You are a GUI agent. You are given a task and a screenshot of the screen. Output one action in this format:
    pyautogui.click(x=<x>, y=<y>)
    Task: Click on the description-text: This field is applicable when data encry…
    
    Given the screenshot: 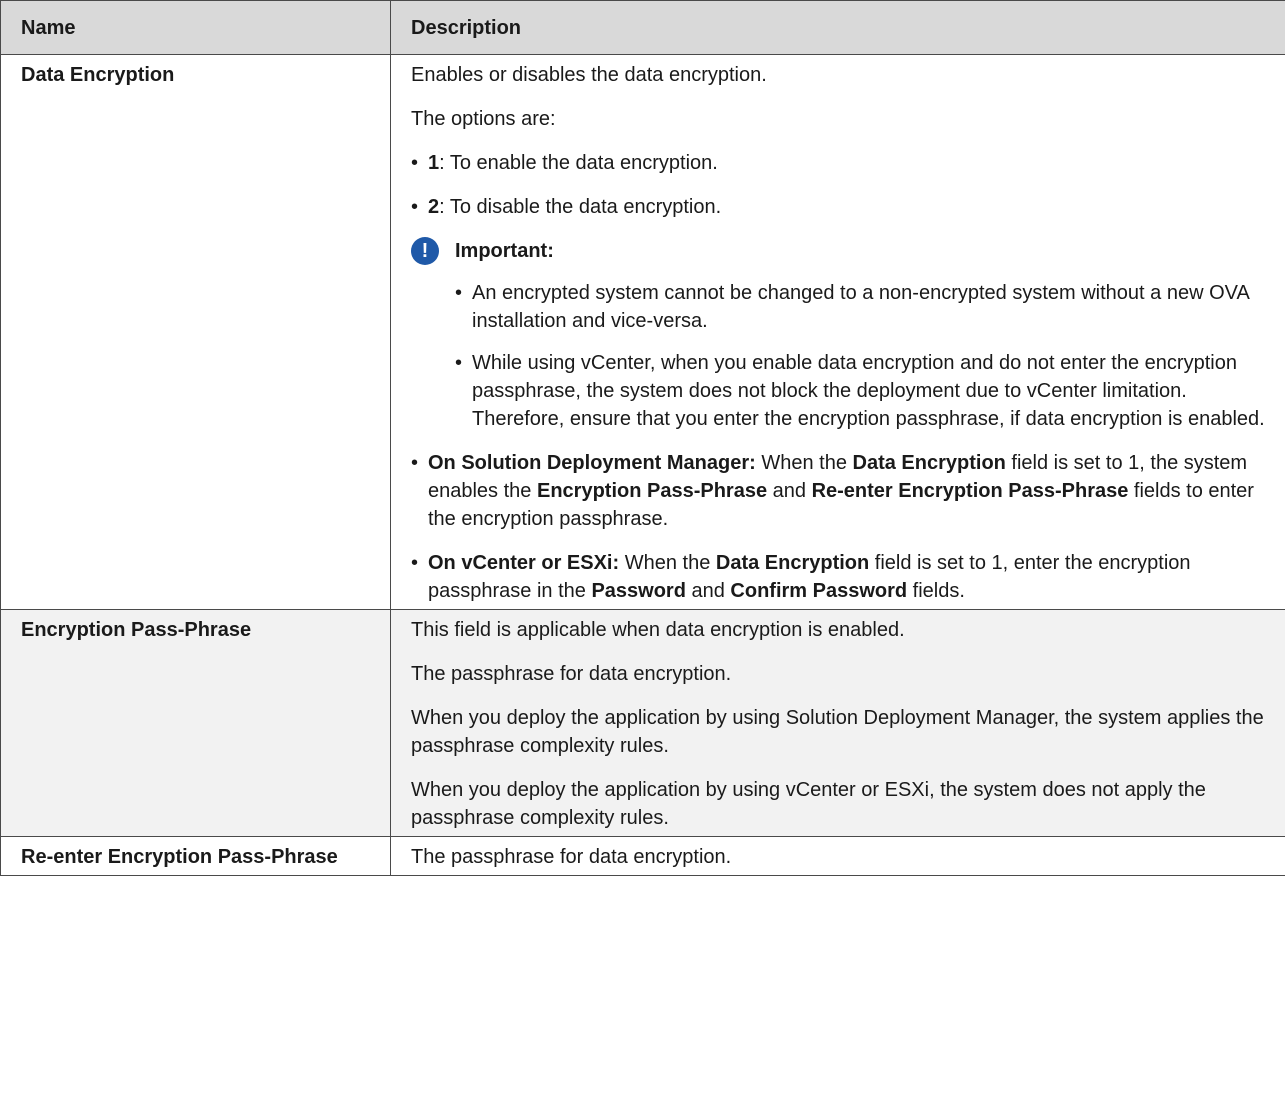 What is the action you would take?
    pyautogui.click(x=658, y=630)
    